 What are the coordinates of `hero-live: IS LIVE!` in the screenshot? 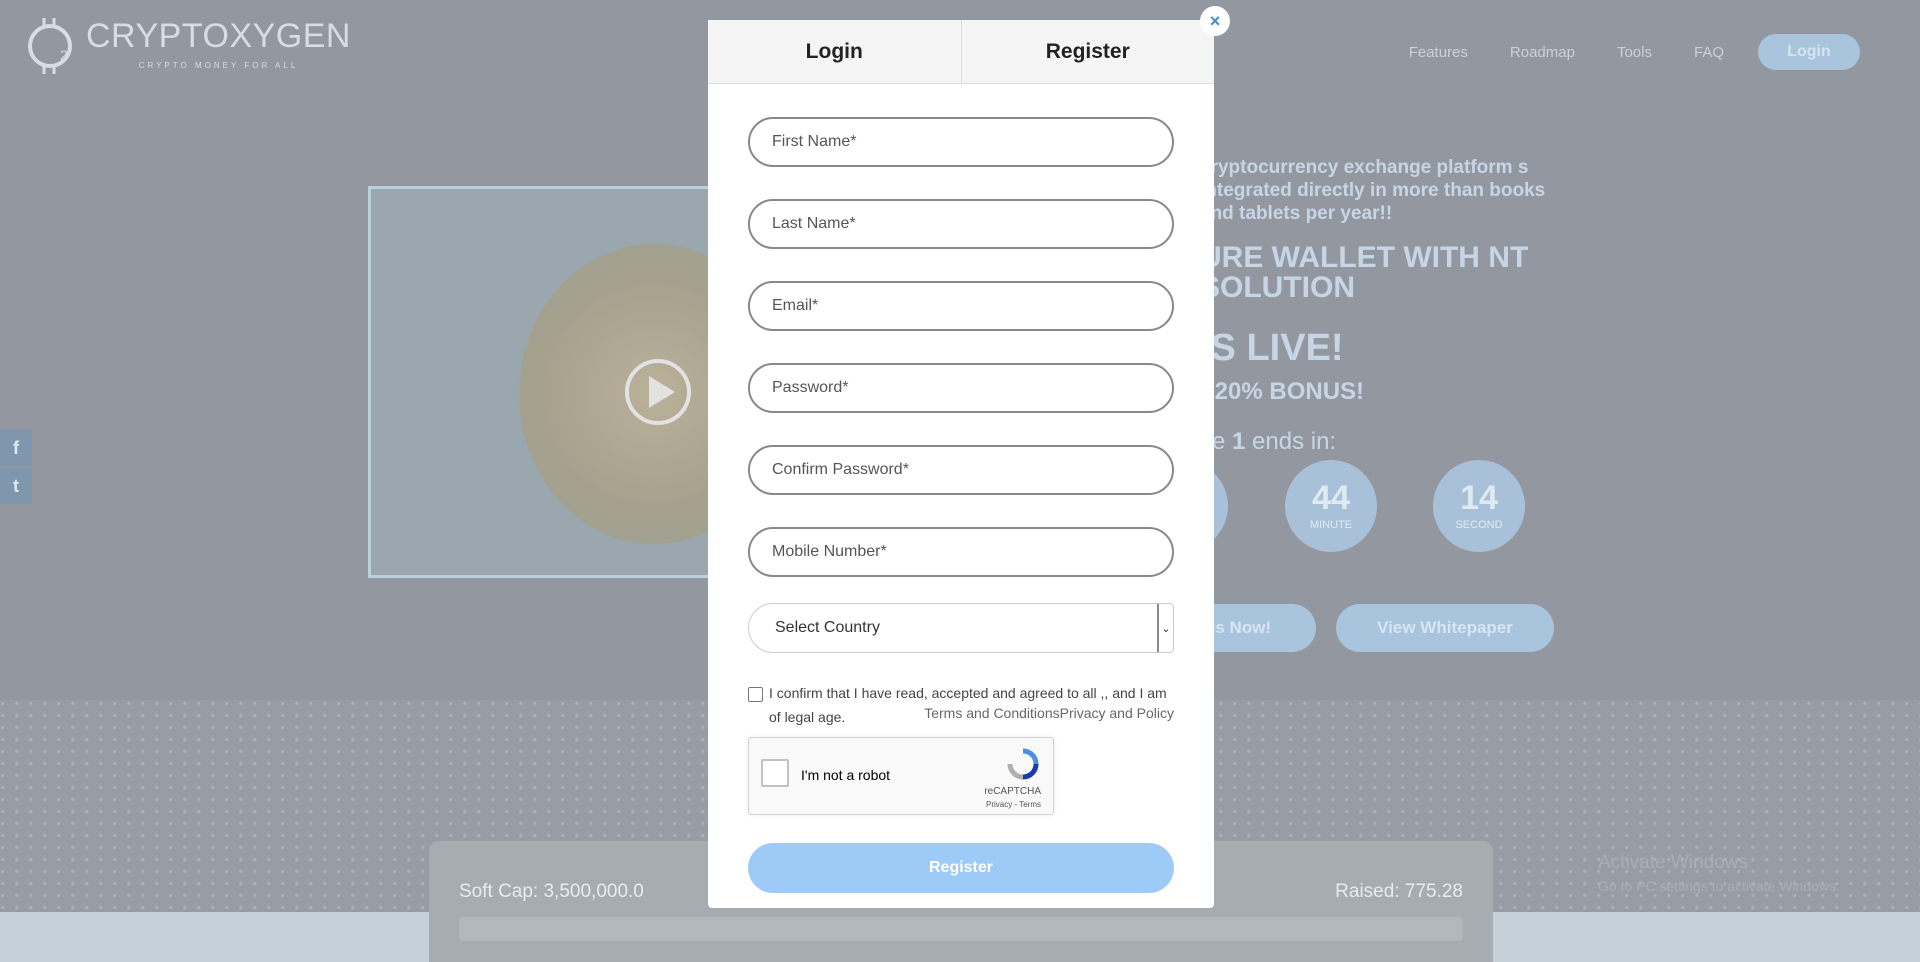 It's located at (1272, 348).